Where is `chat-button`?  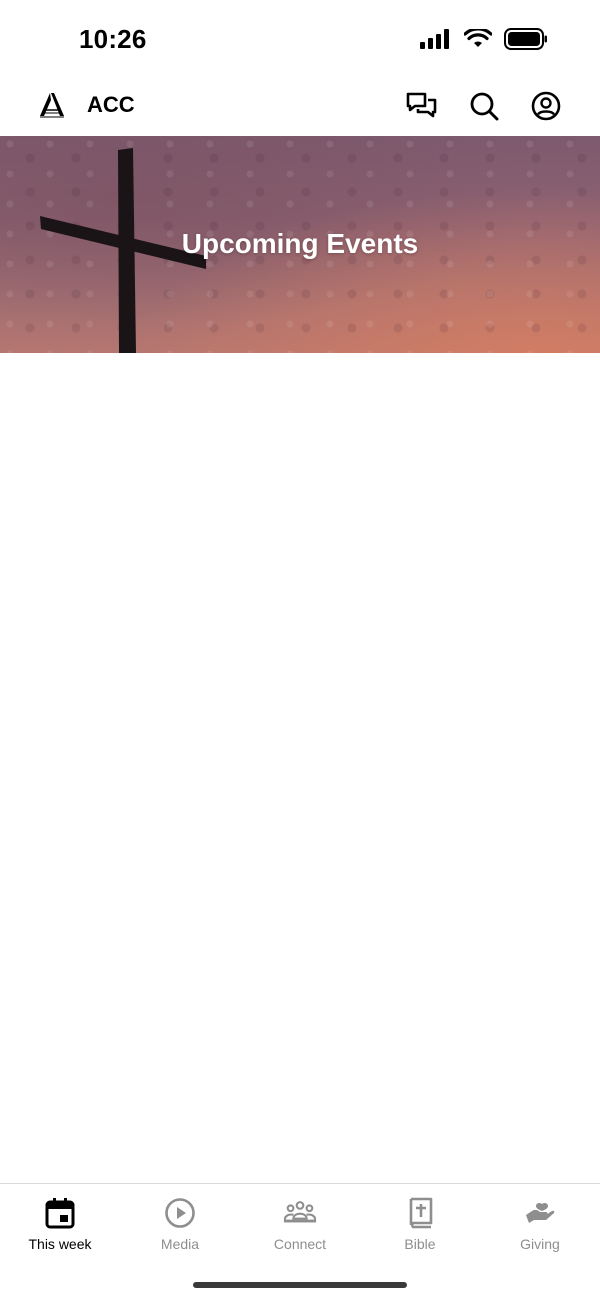
chat-button is located at coordinates (422, 106).